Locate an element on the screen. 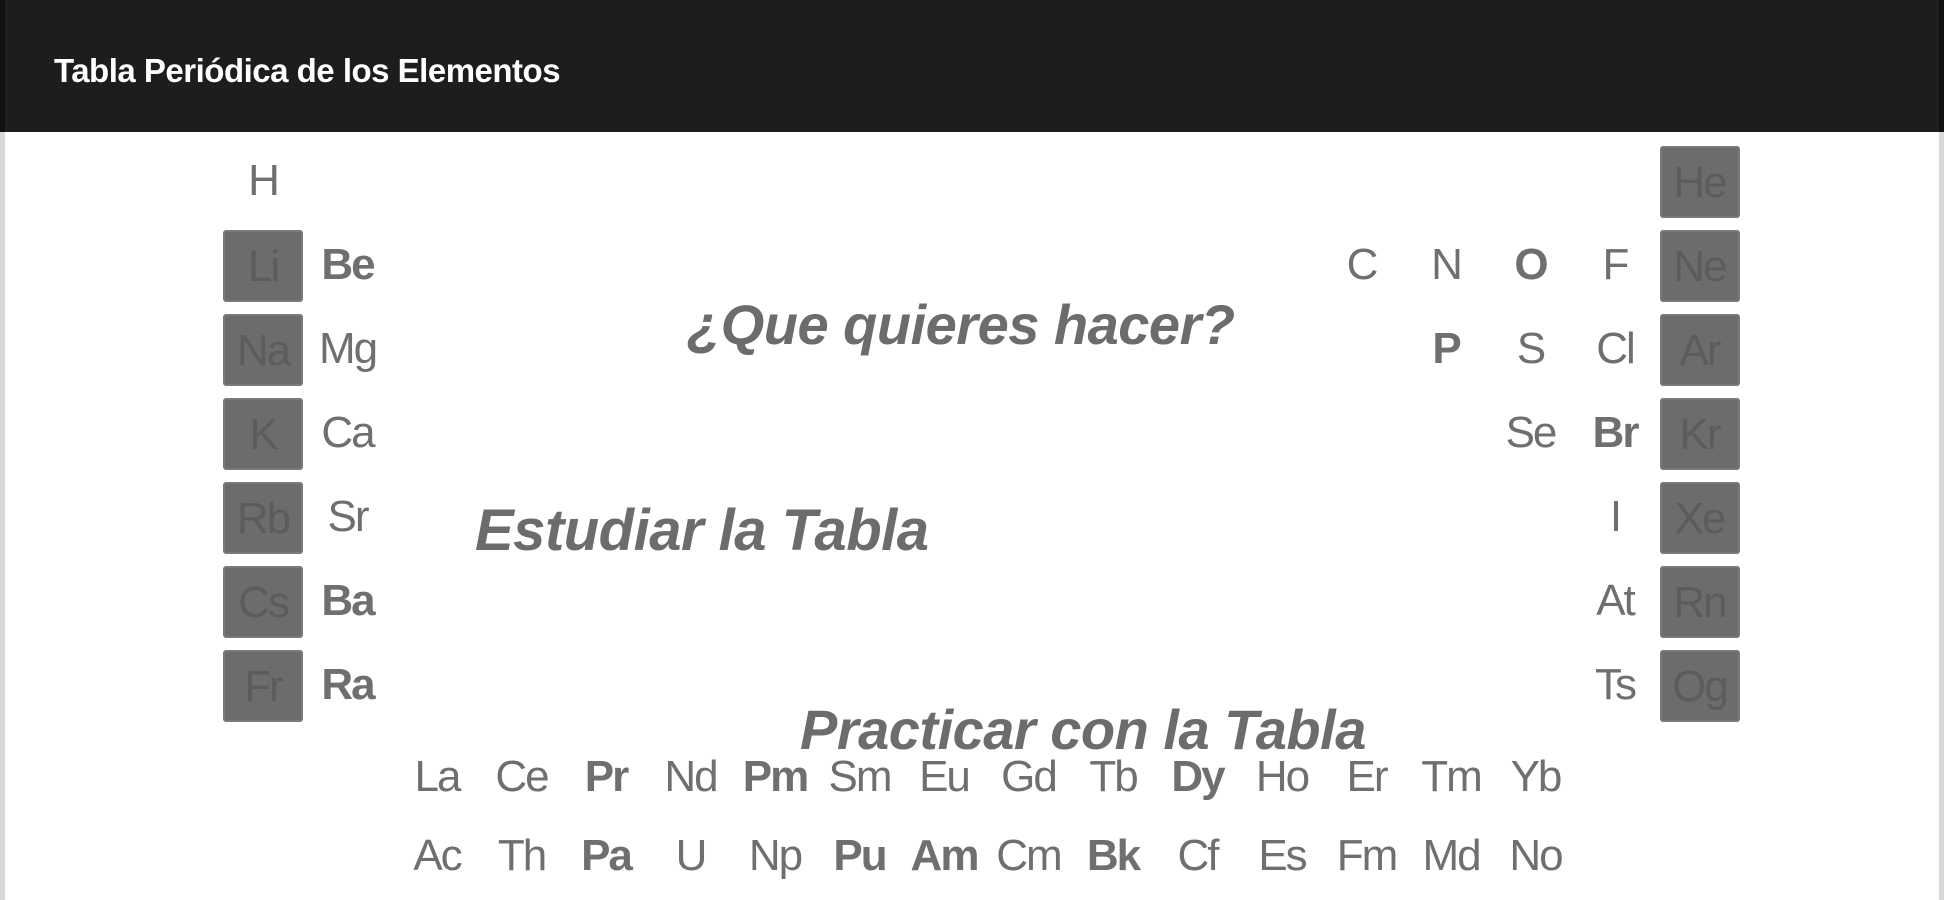 This screenshot has height=900, width=1944. element-symbol: Bk is located at coordinates (1113, 855).